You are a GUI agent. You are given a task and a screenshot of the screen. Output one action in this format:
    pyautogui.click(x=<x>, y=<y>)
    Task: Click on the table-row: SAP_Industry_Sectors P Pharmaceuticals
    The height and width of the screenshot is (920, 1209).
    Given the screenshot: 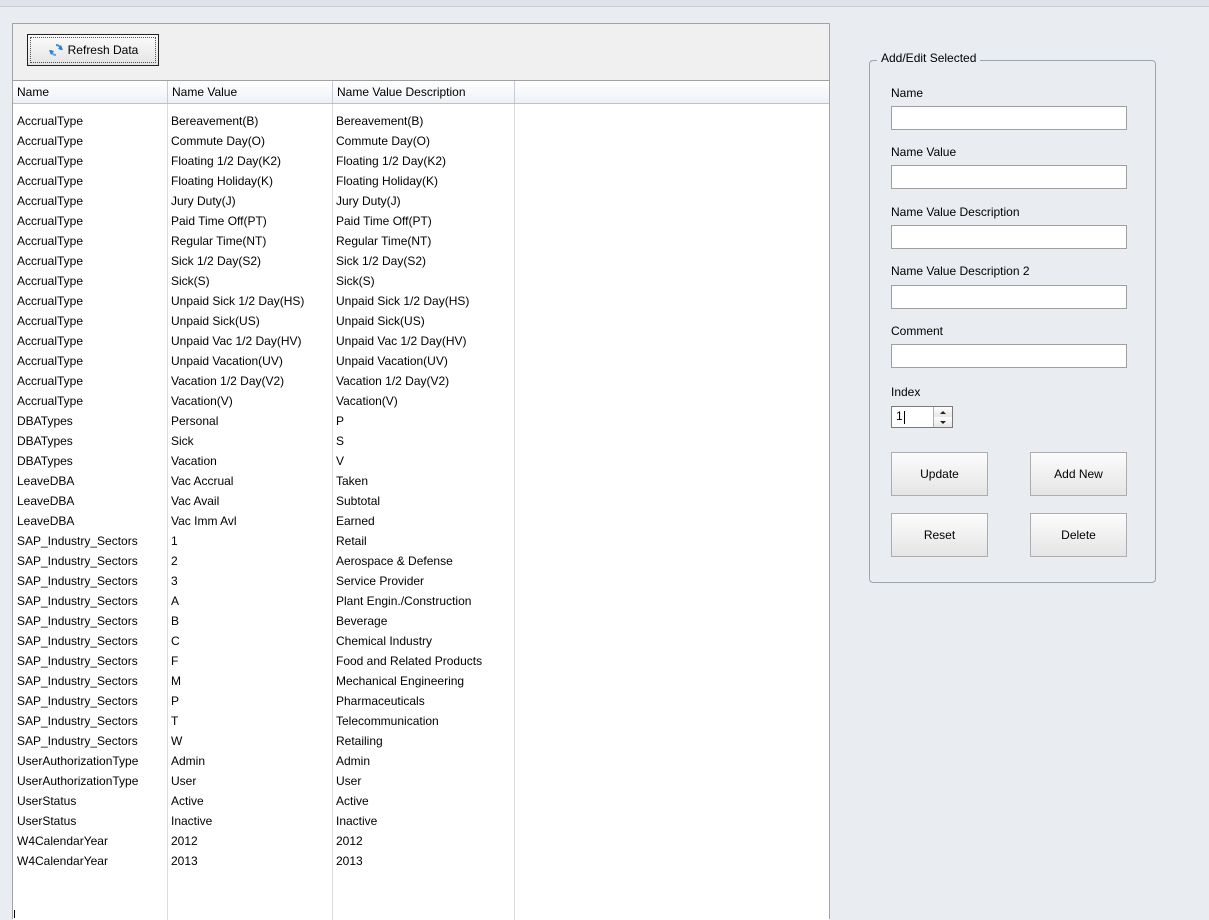 What is the action you would take?
    pyautogui.click(x=421, y=701)
    